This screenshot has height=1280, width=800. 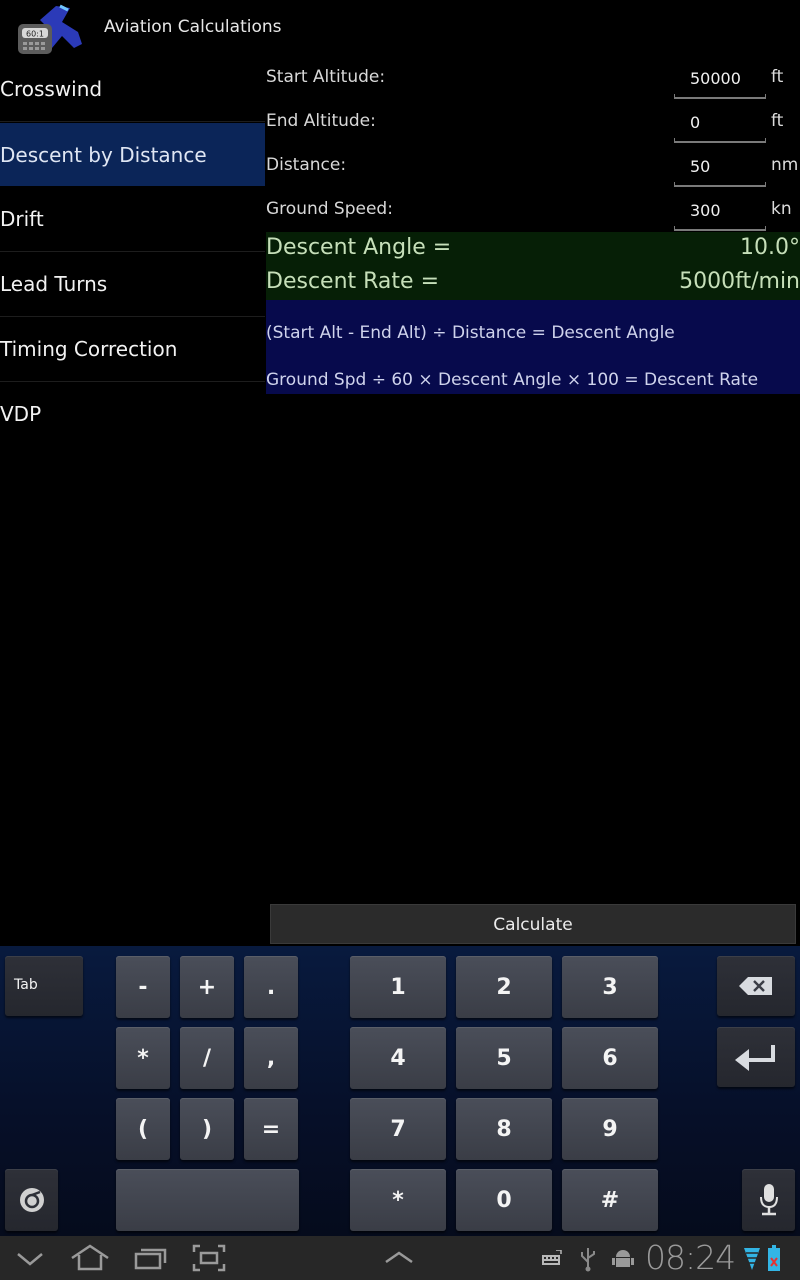 I want to click on ground-speed-row: Ground Speed: kn, so click(x=533, y=210).